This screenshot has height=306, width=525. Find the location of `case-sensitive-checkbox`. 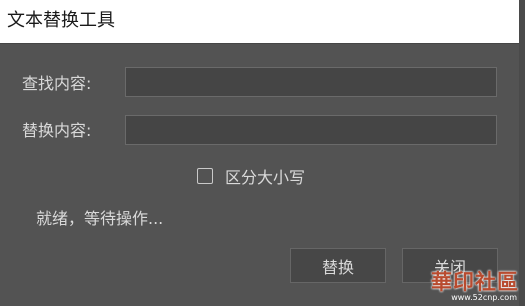

case-sensitive-checkbox is located at coordinates (205, 176).